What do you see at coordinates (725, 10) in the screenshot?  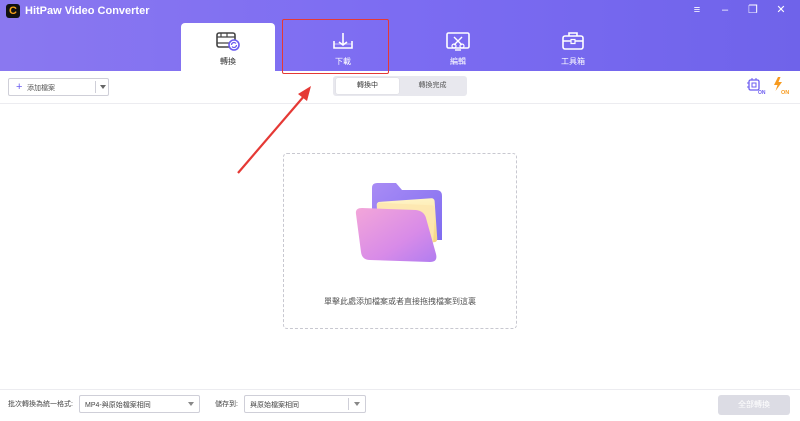 I see `minimize-icon: –` at bounding box center [725, 10].